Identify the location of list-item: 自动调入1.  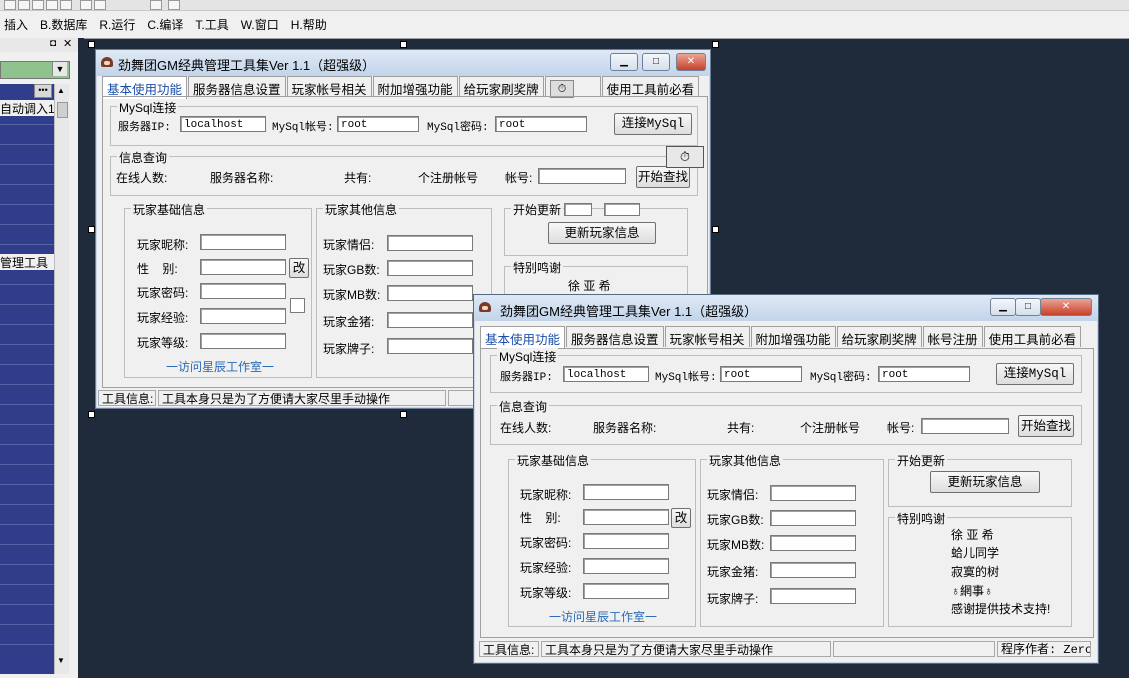
(27, 108).